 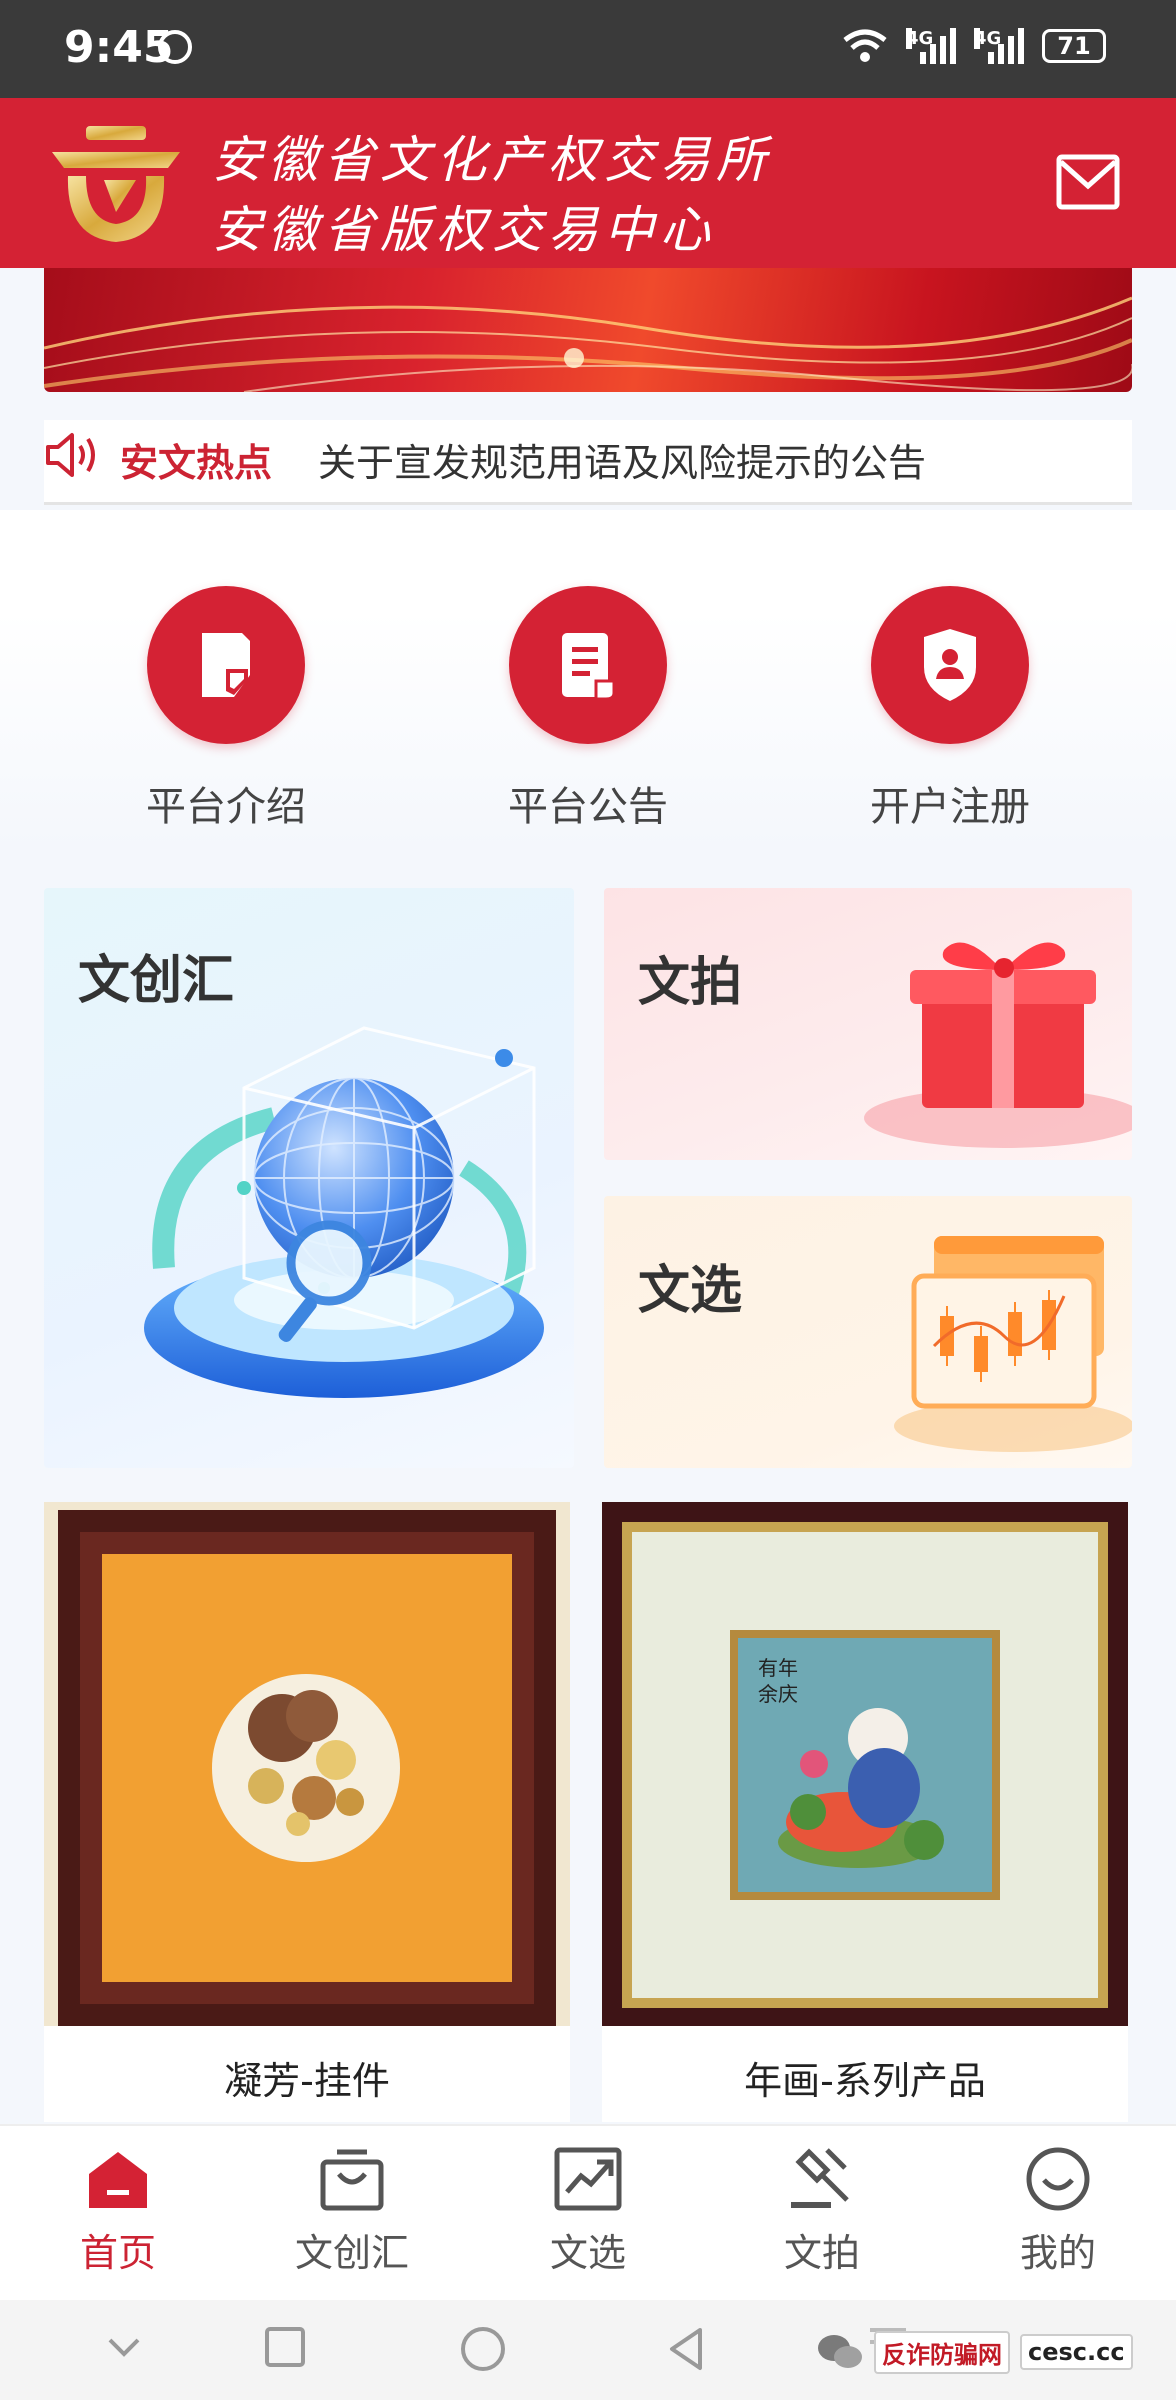 I want to click on bottom-nav: 首页 文创汇 文选 文拍 我的, so click(x=588, y=2213).